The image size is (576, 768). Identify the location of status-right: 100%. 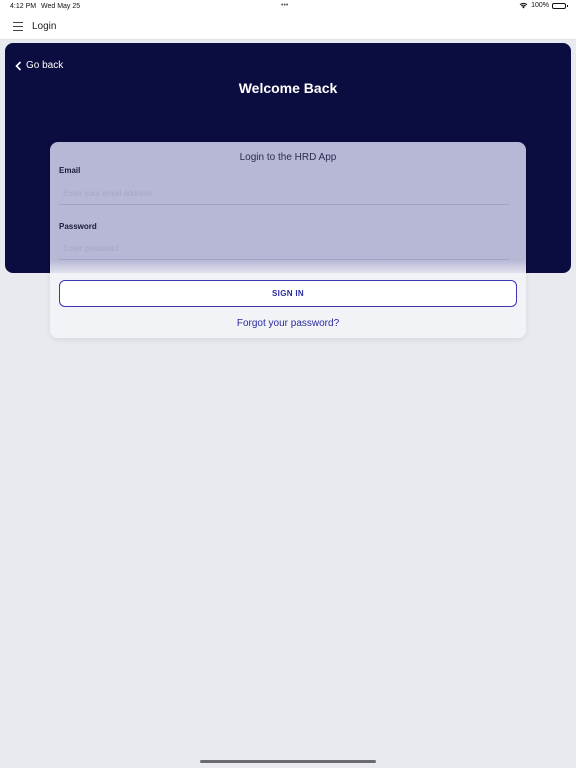
(543, 5).